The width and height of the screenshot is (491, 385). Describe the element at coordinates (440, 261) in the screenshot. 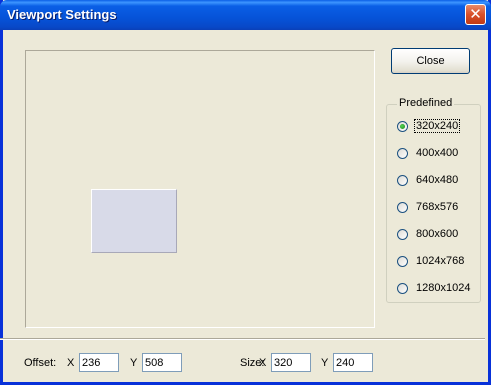

I see `radio-label: 1024x768` at that location.